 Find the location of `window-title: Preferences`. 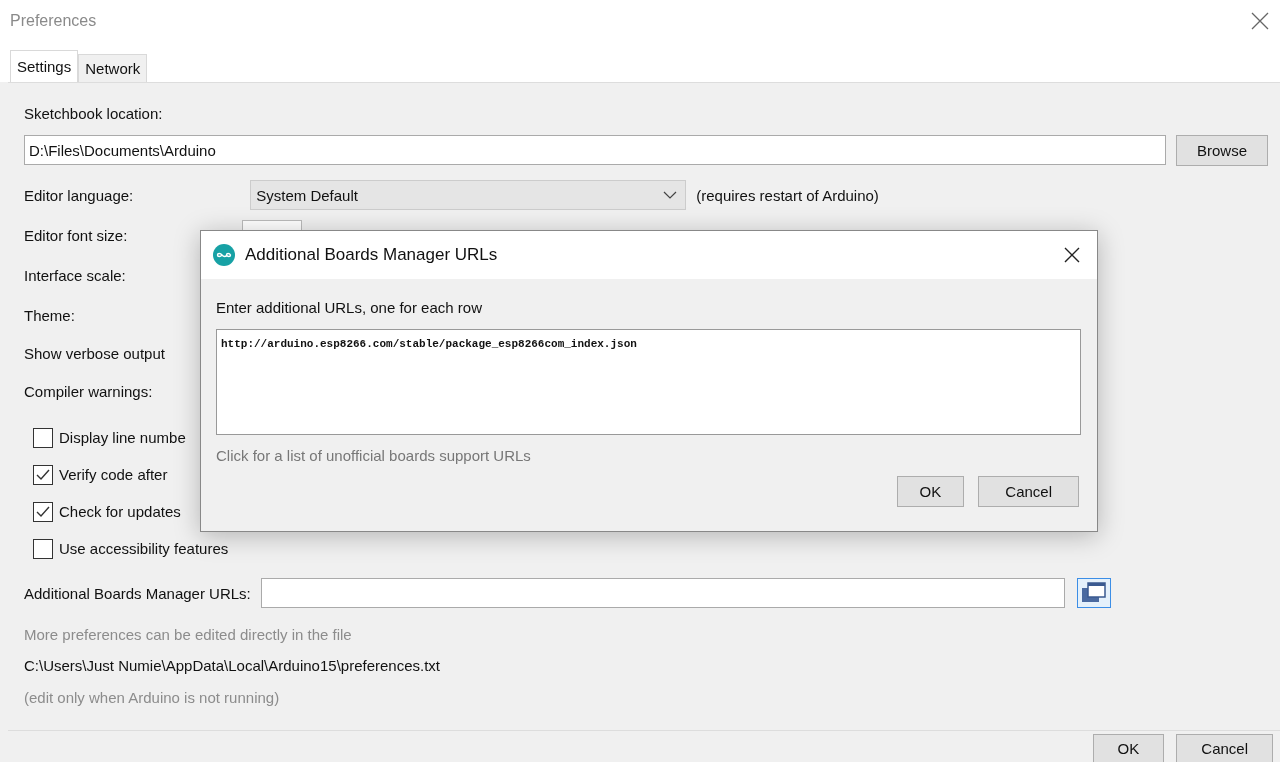

window-title: Preferences is located at coordinates (53, 21).